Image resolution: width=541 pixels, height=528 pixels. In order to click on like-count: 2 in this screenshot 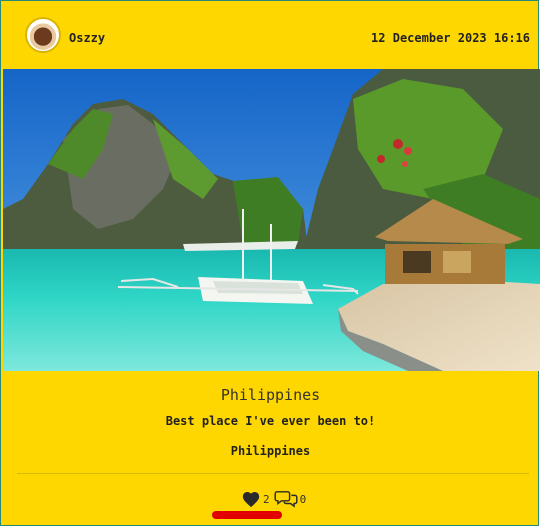, I will do `click(266, 499)`.